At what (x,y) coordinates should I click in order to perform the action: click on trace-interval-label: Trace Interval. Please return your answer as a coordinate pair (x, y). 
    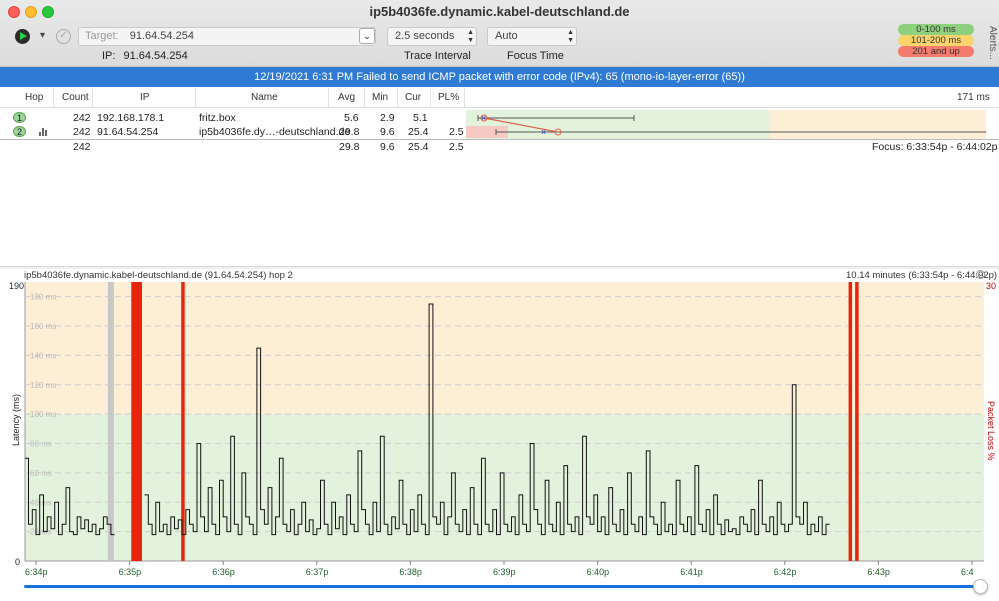
    Looking at the image, I should click on (437, 56).